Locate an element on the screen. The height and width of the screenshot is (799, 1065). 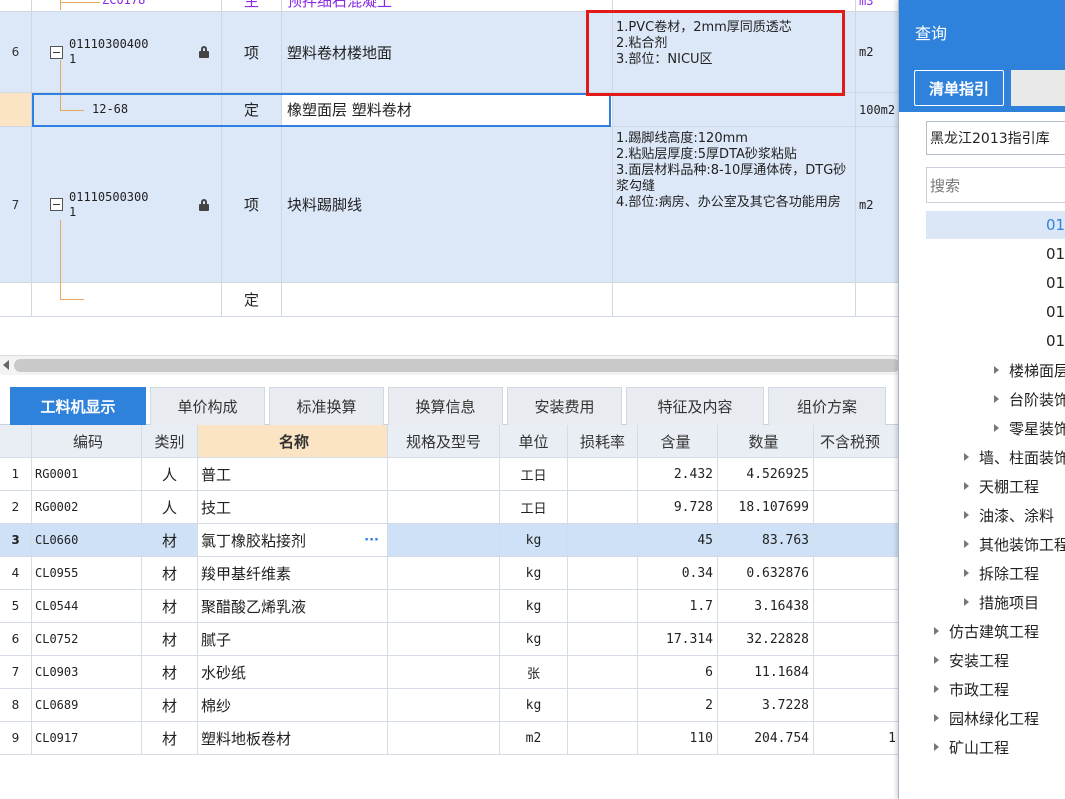
quantity-cell: 3.7228 is located at coordinates (766, 705).